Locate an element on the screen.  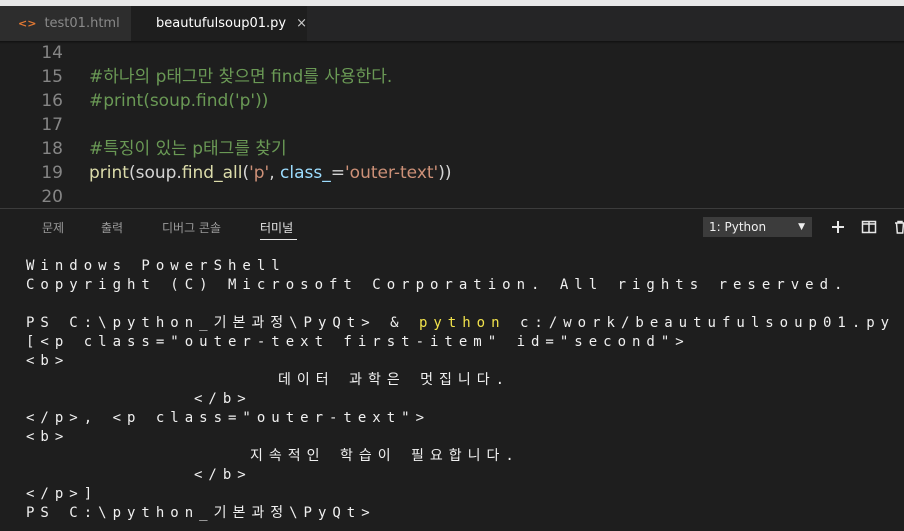
tab-beautufulsoup01-py: beautufulsoup01.py × is located at coordinates (219, 23).